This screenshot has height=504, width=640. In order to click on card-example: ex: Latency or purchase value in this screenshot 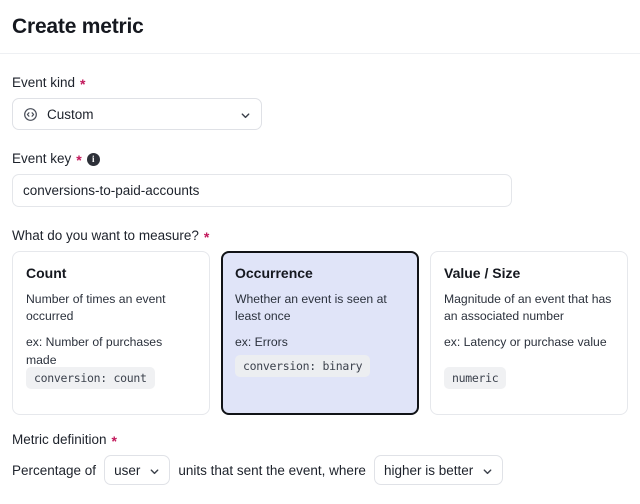, I will do `click(525, 342)`.